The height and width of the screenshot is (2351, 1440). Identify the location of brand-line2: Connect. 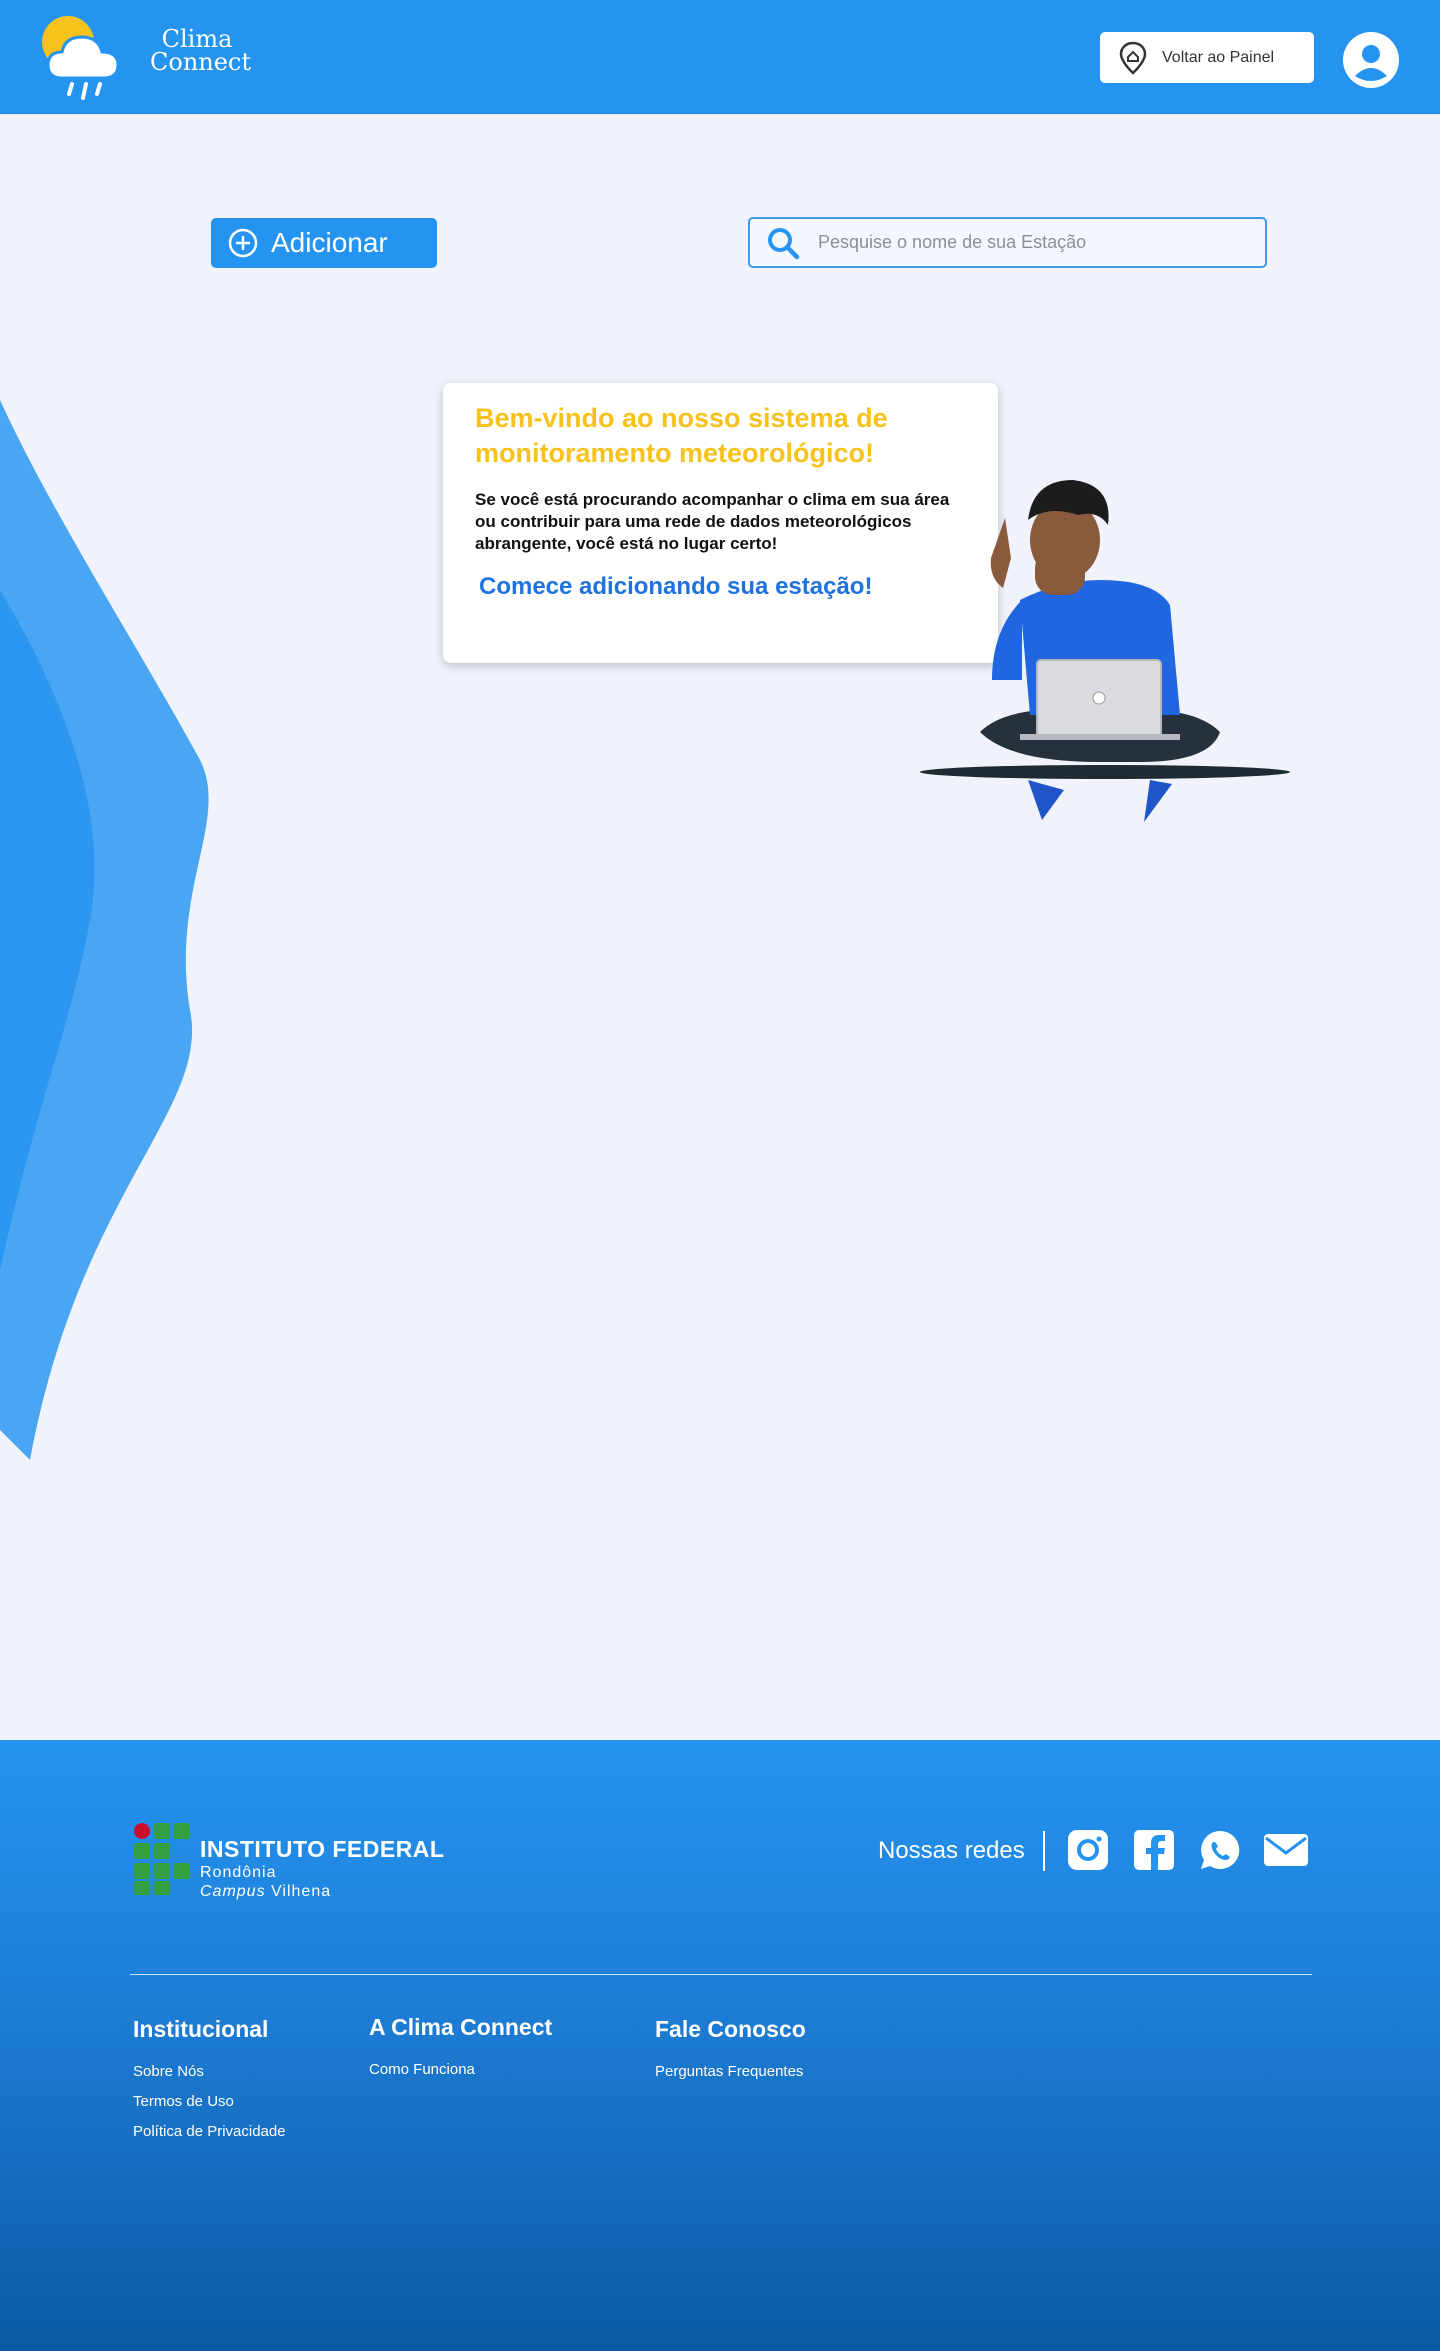
(201, 62).